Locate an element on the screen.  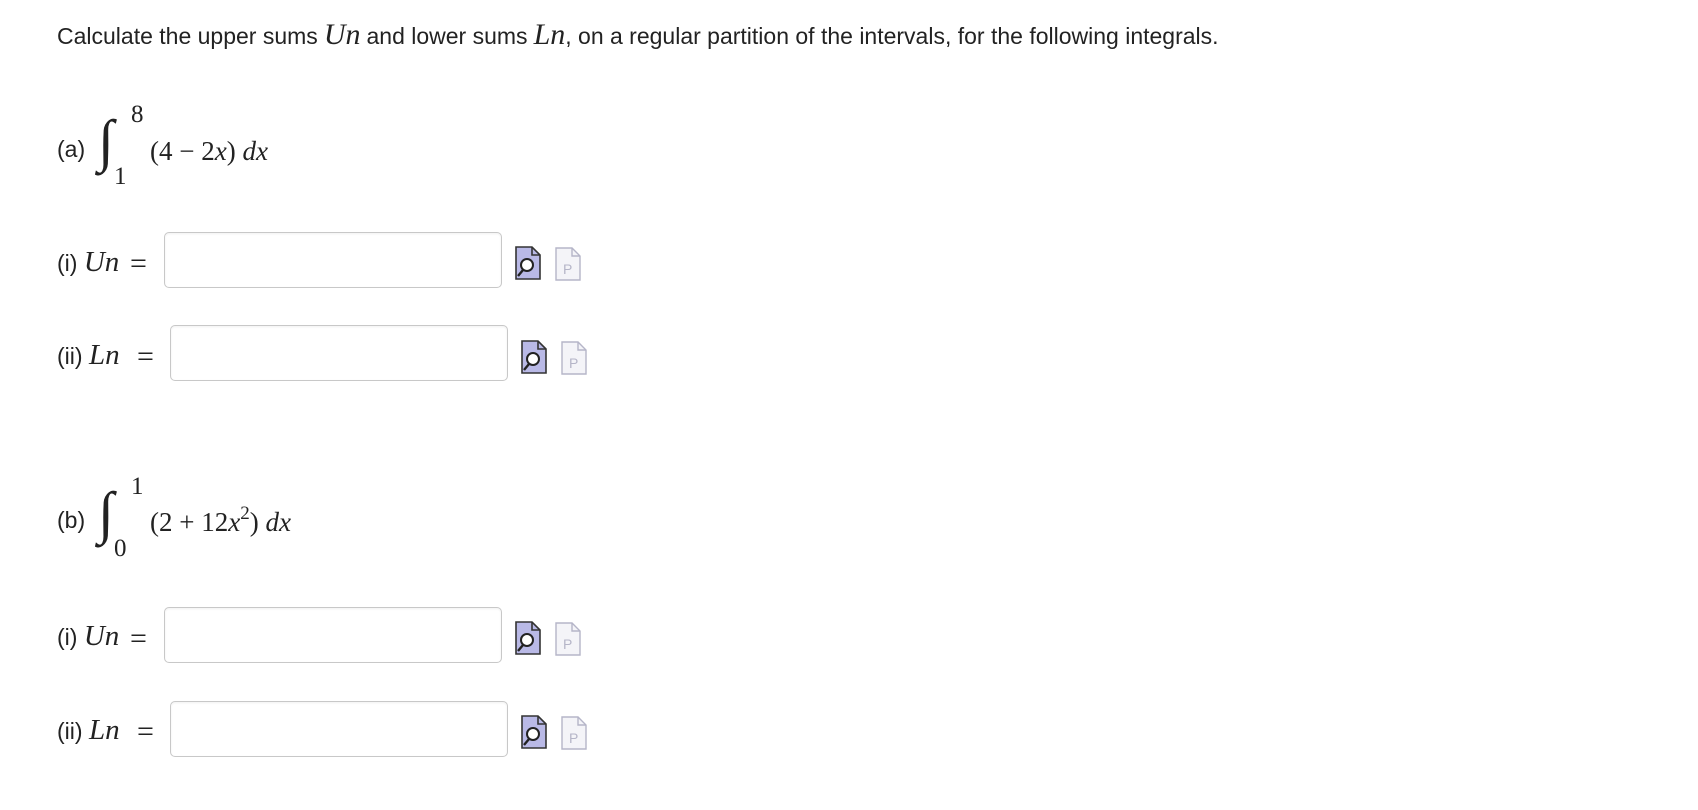
ln-answer-input-a is located at coordinates (339, 353).